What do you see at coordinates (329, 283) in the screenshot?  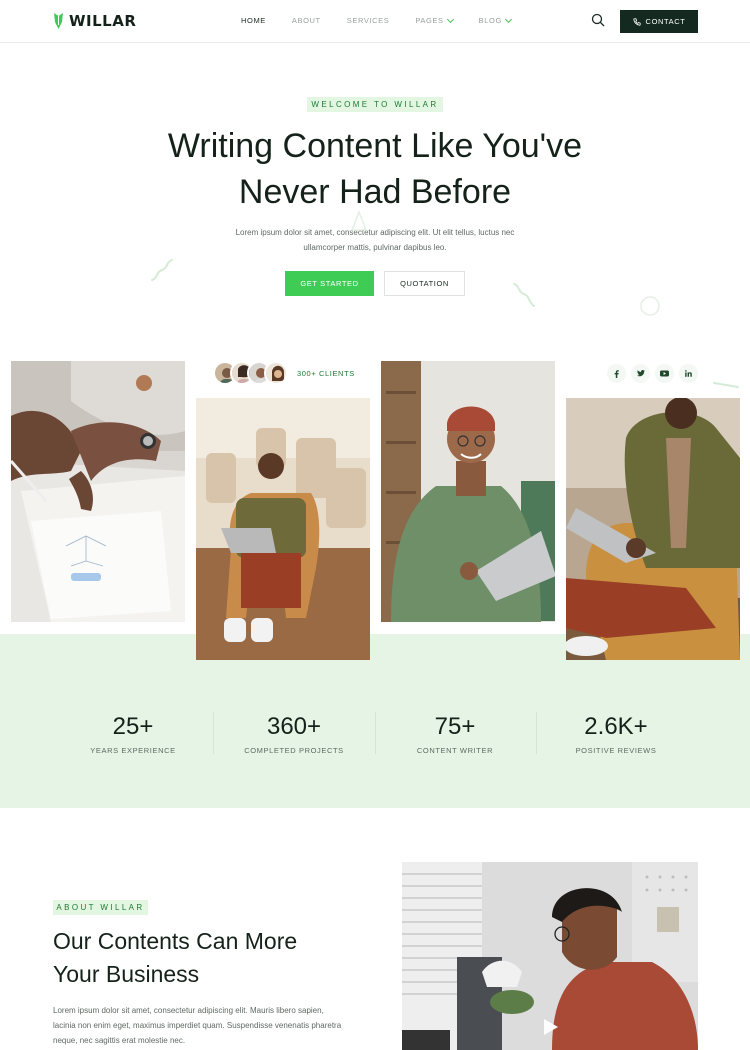 I see `get-started-button: GET STARTED` at bounding box center [329, 283].